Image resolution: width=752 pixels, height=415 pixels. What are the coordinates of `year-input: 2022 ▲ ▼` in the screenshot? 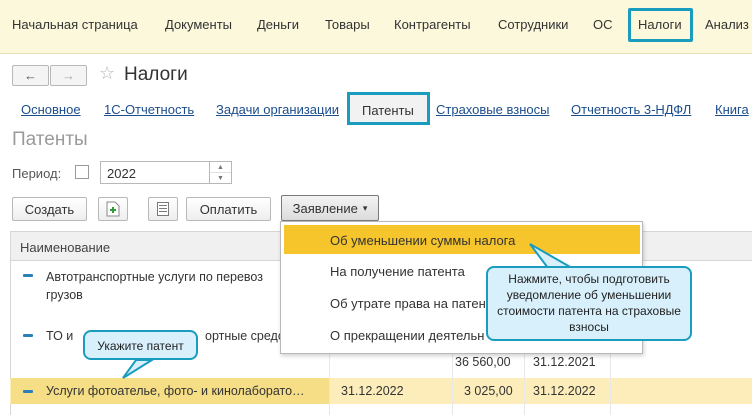 It's located at (166, 172).